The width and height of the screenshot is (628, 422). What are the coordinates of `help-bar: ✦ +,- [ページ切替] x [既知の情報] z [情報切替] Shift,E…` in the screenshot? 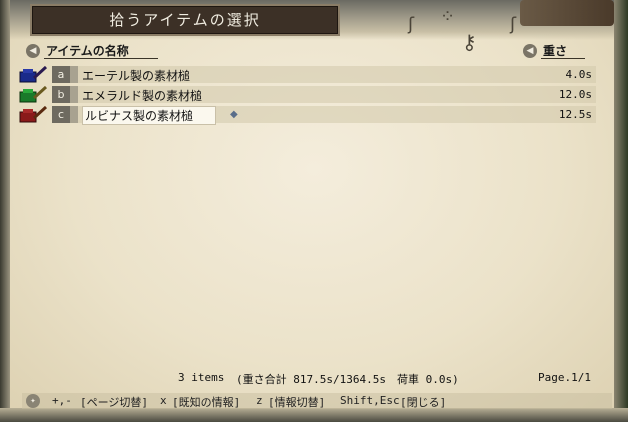 It's located at (317, 401).